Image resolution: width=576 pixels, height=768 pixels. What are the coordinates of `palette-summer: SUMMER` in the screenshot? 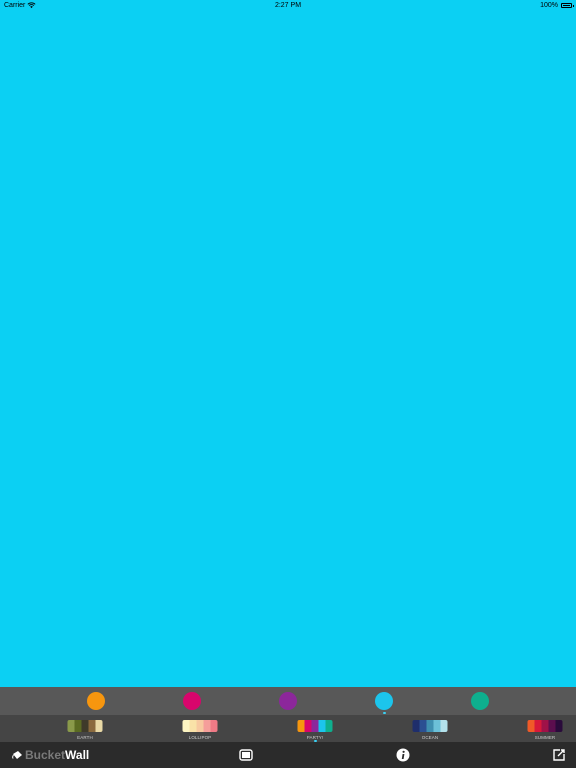 It's located at (545, 728).